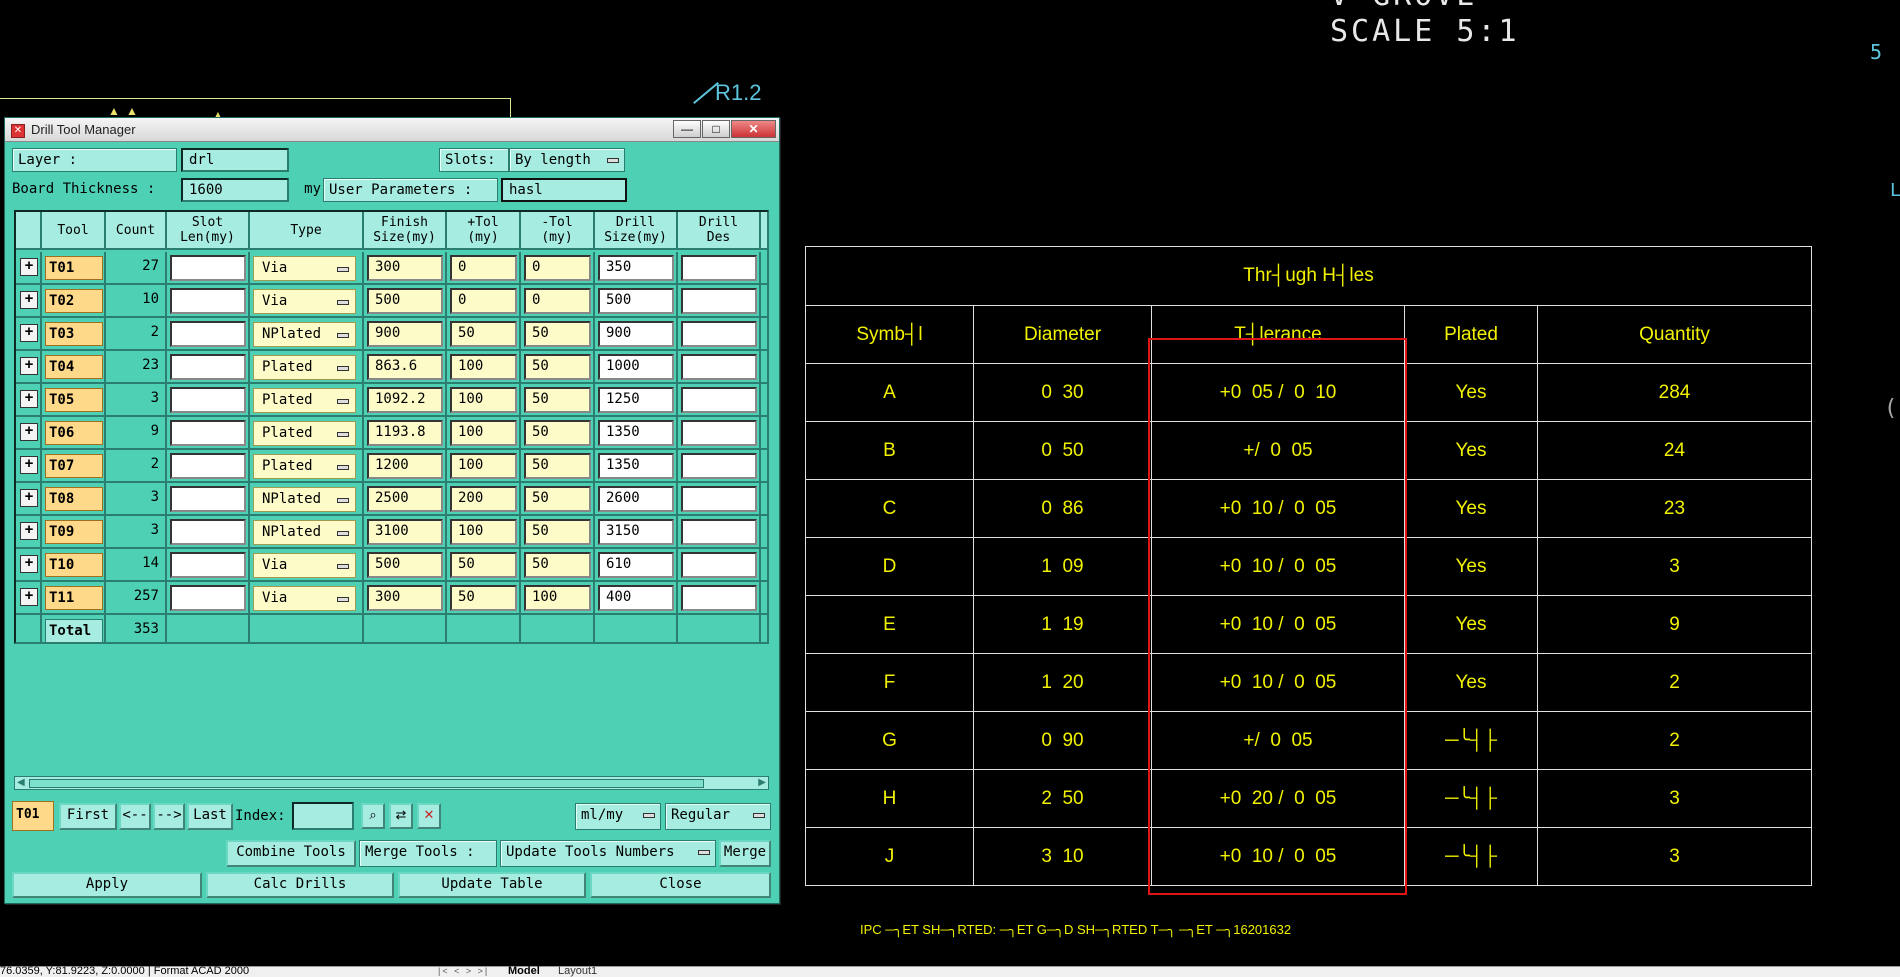 Image resolution: width=1900 pixels, height=977 pixels. Describe the element at coordinates (74, 334) in the screenshot. I see `tool-number: T03` at that location.